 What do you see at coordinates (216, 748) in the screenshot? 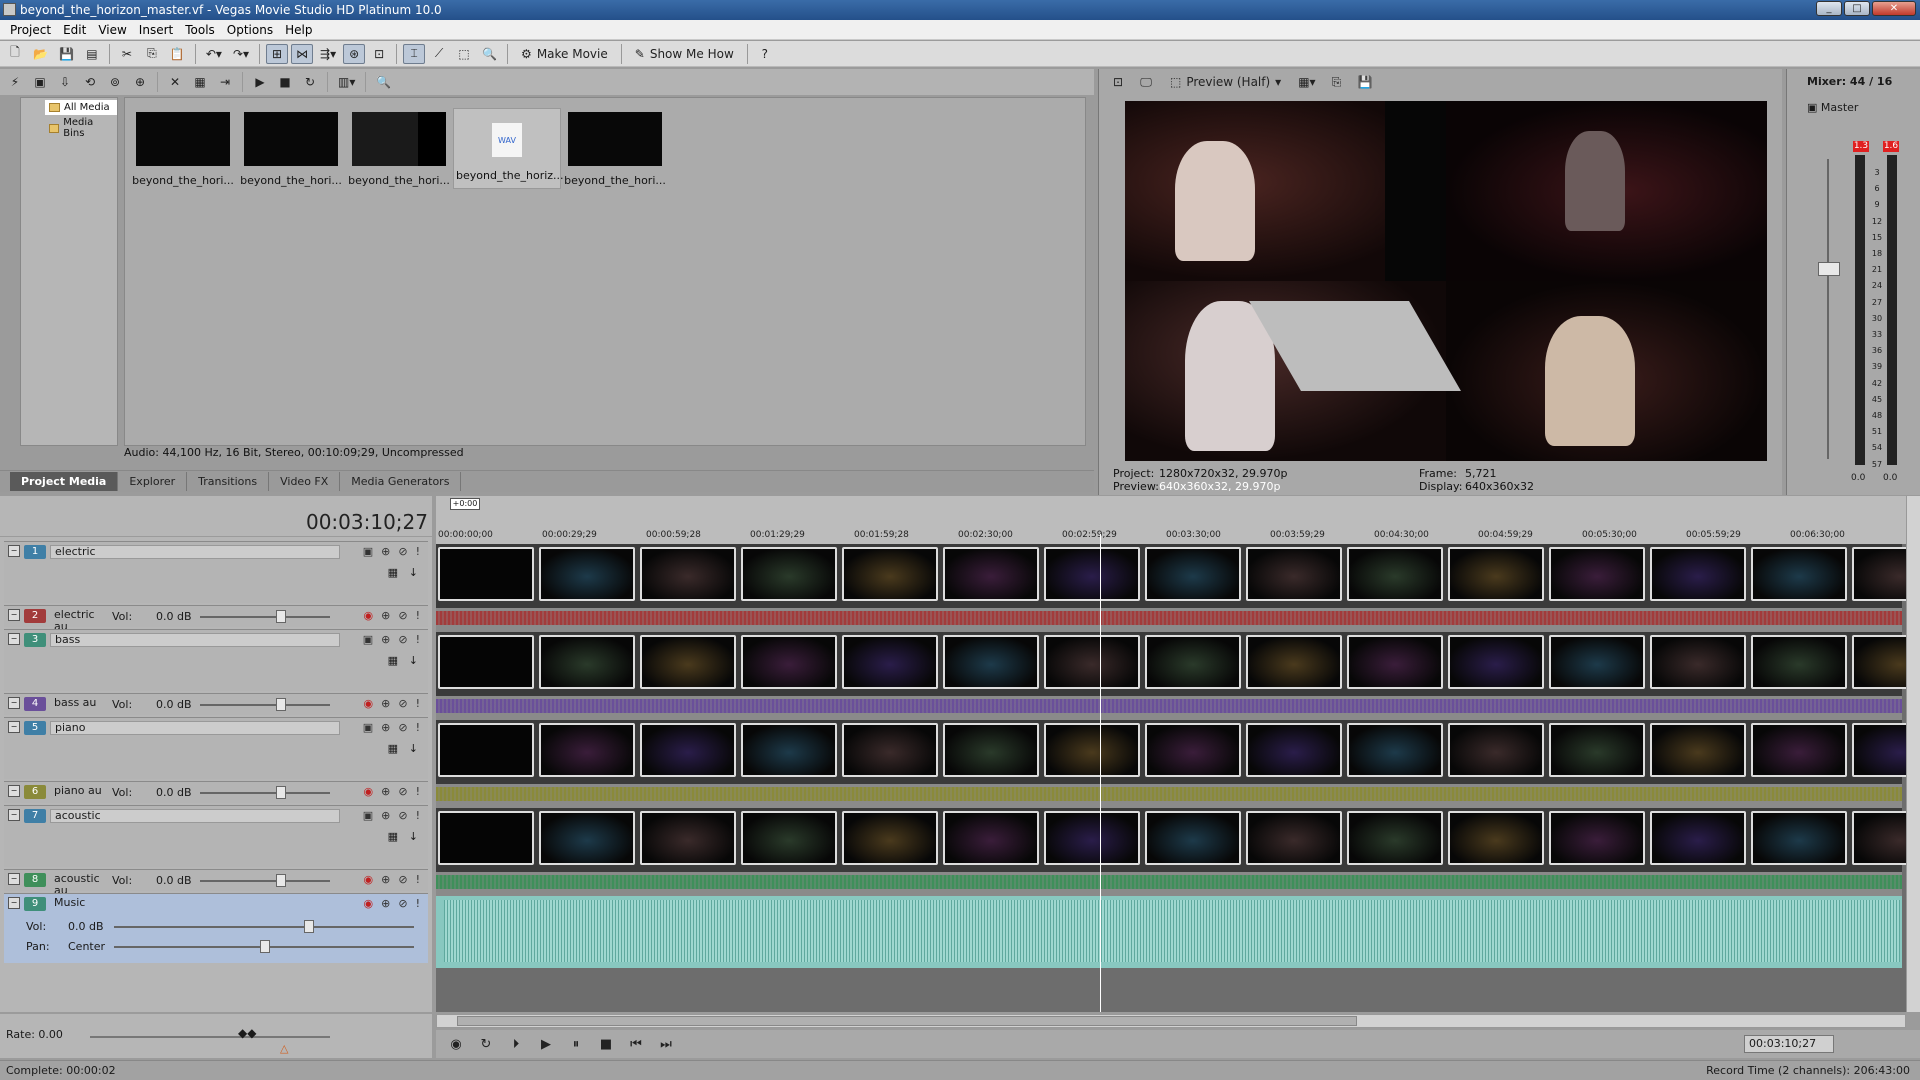
I see `track-header-piano: −5 piano ▣ ⊕ ⊘! ▦ ↓` at bounding box center [216, 748].